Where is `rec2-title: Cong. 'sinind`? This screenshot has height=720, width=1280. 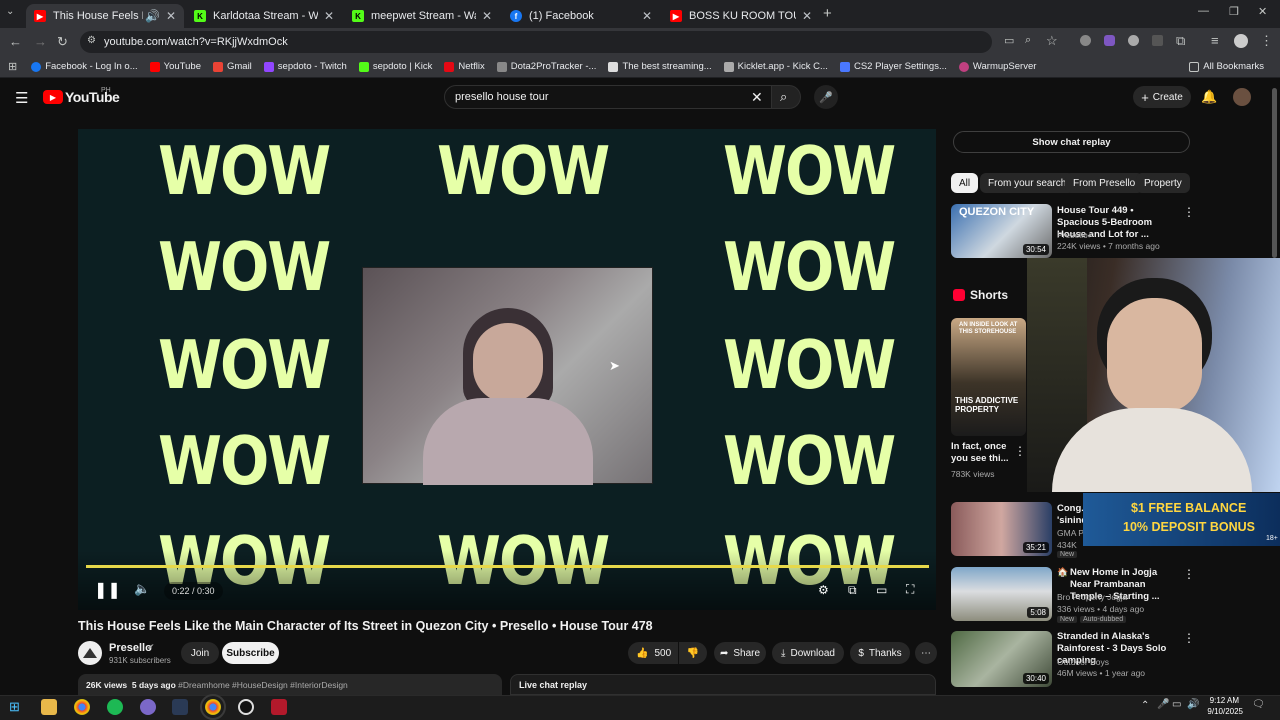
rec2-title: Cong. 'sinind is located at coordinates (1072, 515).